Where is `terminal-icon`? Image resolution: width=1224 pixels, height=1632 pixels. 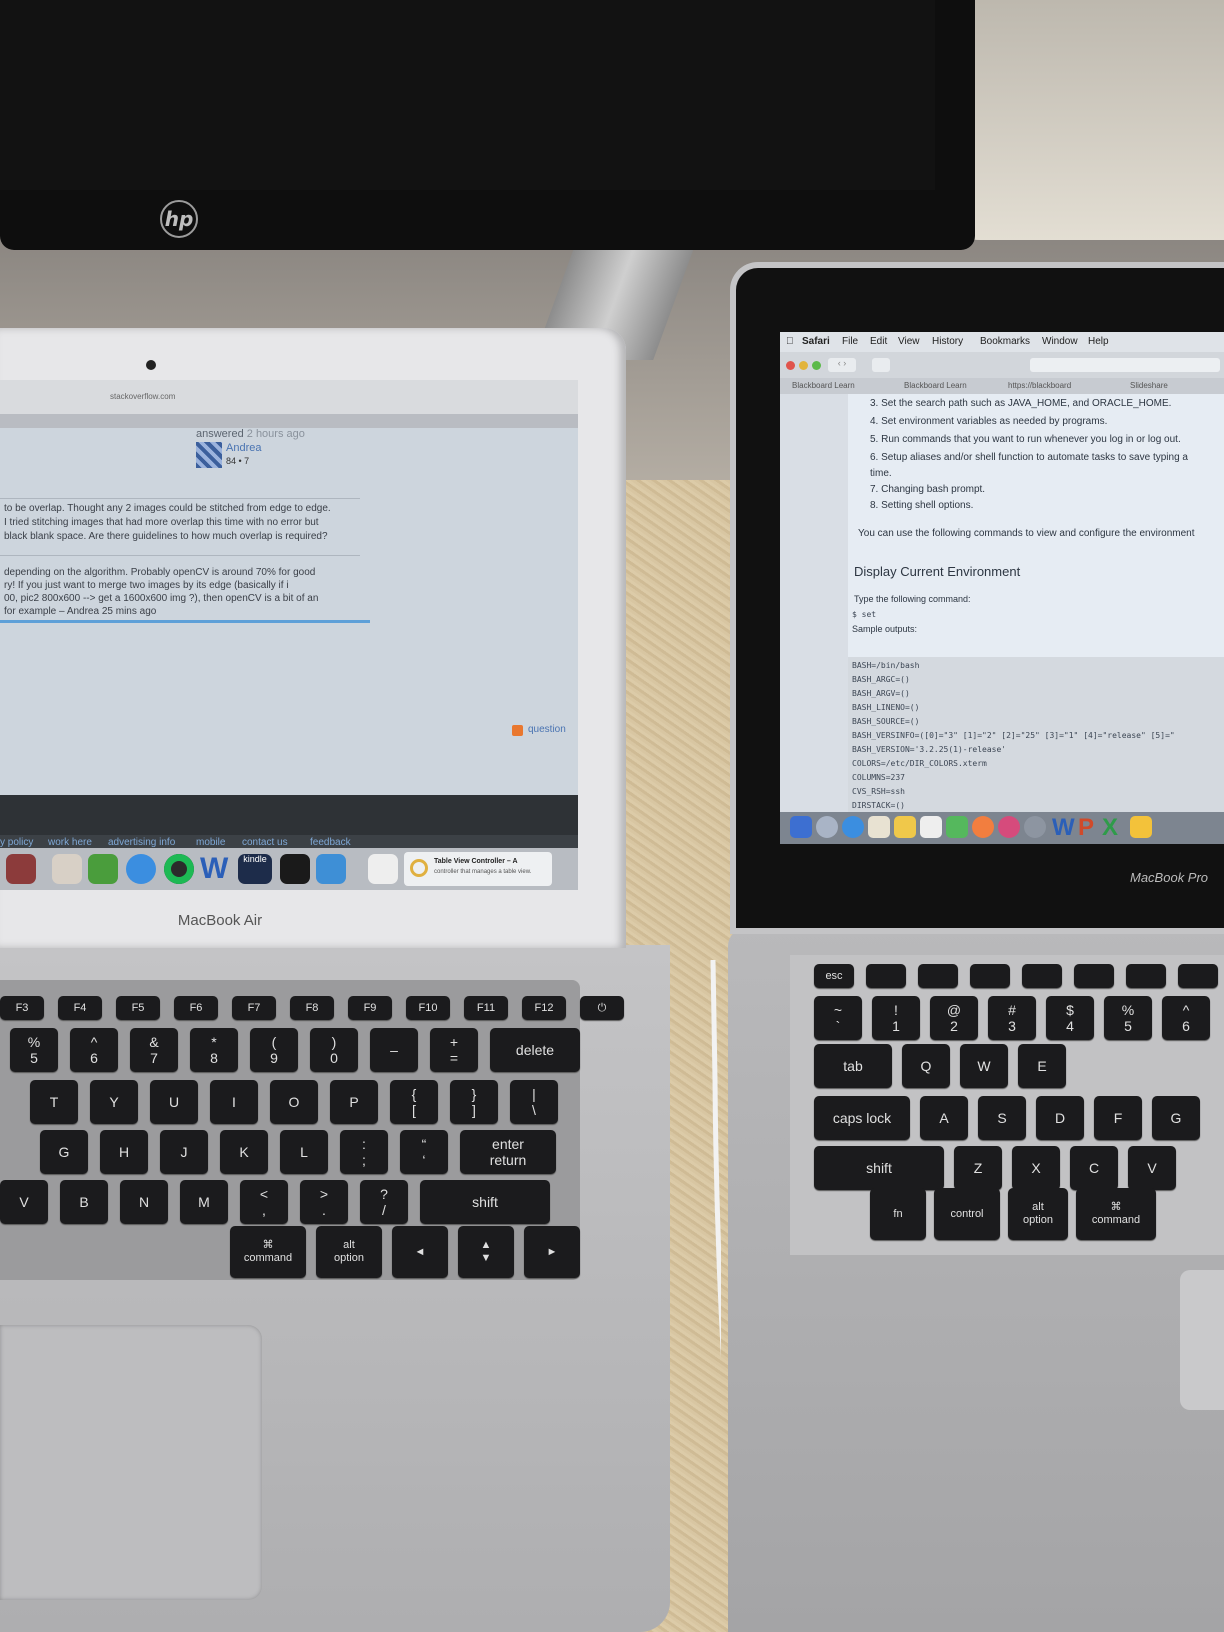
terminal-icon is located at coordinates (295, 869).